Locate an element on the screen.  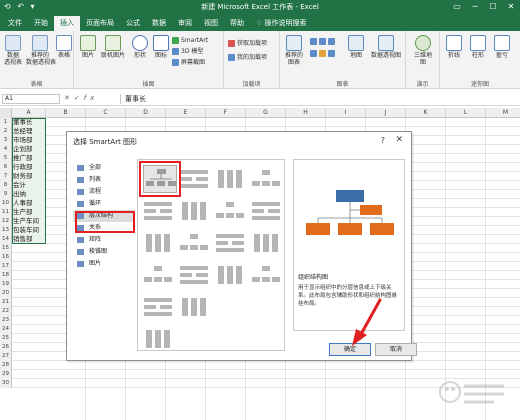
tab-page-layout: 页面布局 is located at coordinates (100, 23).